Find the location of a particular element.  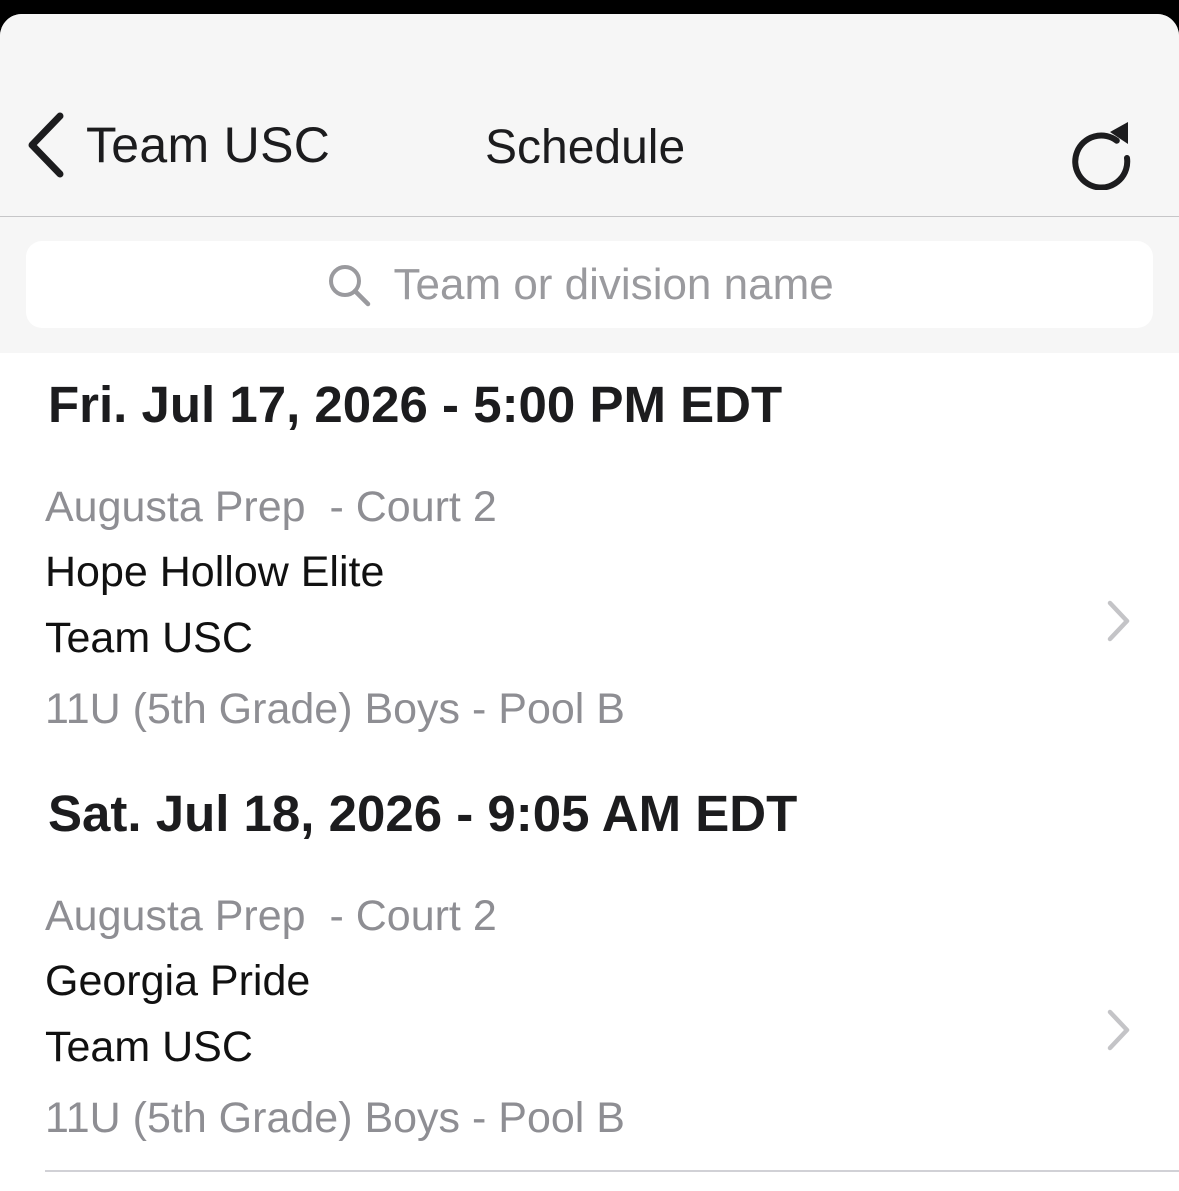

refresh-button is located at coordinates (1101, 155).